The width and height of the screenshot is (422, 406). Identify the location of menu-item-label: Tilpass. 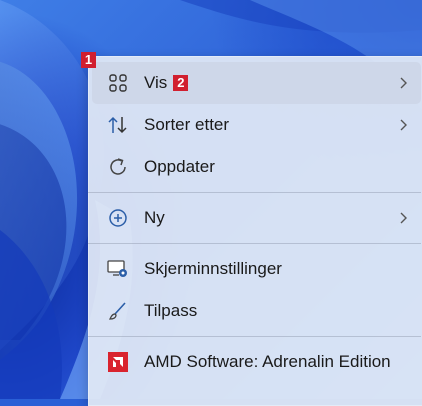
(171, 310).